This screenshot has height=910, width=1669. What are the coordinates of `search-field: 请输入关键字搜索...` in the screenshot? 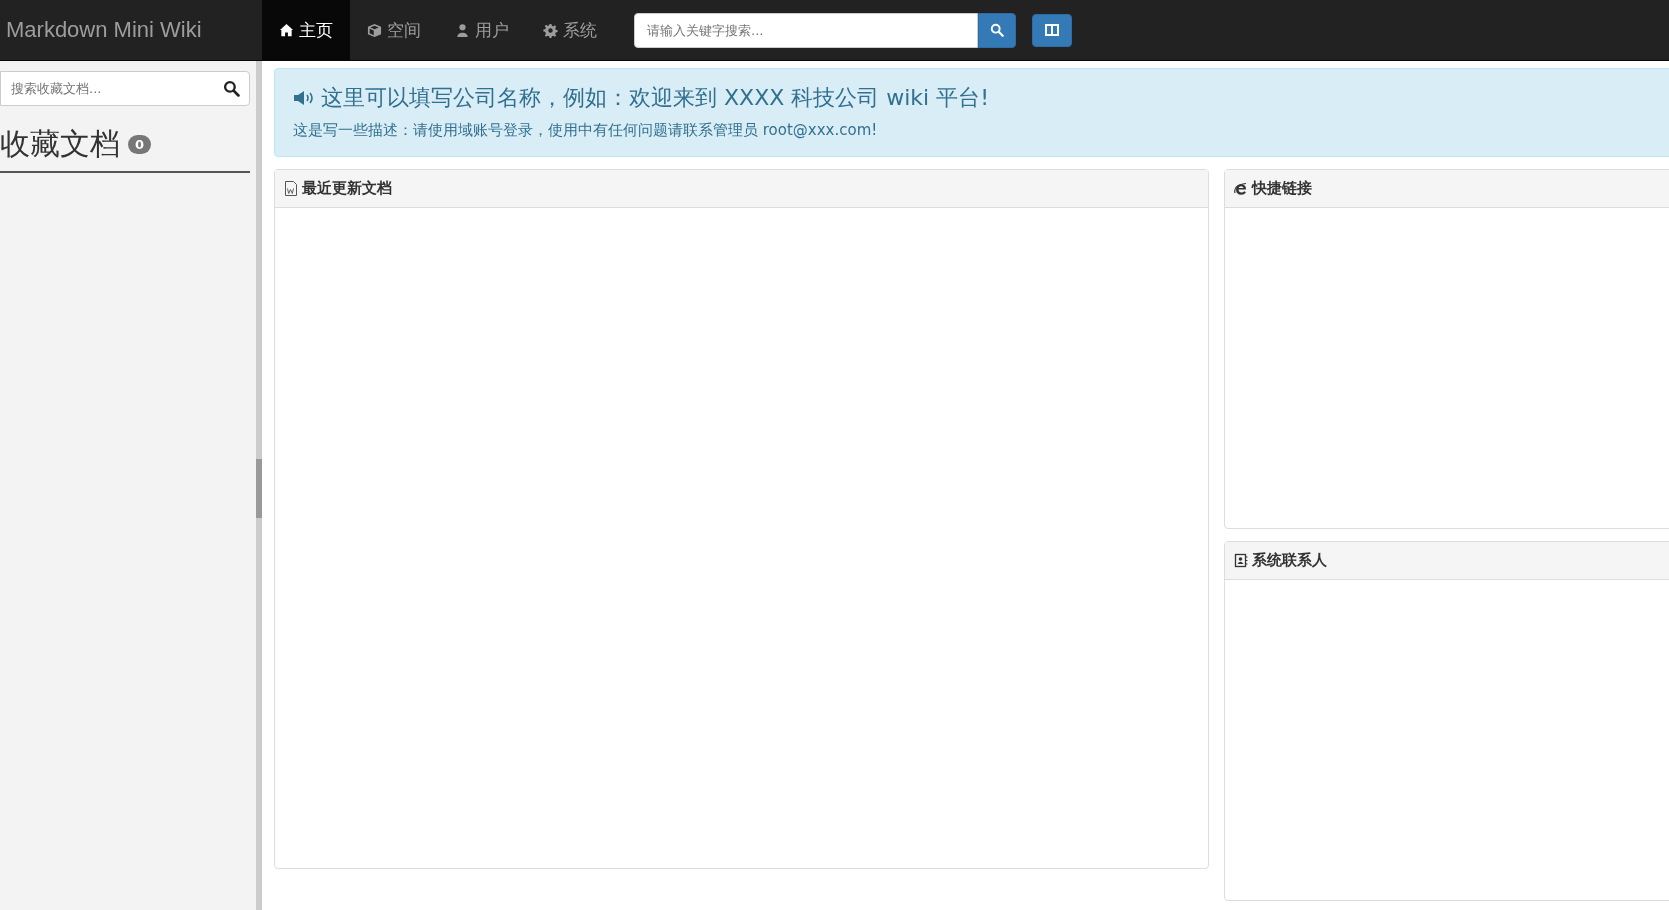 It's located at (806, 30).